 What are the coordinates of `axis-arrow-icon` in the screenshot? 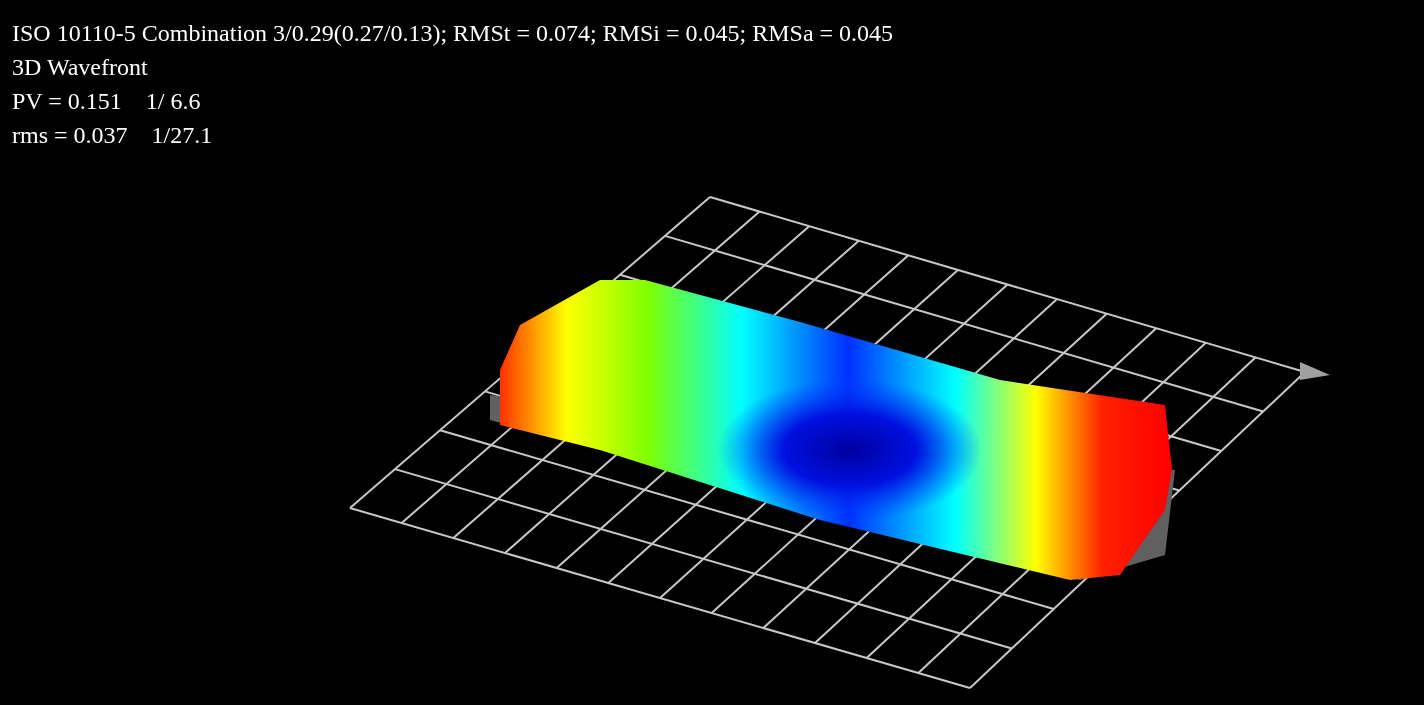 It's located at (1315, 371).